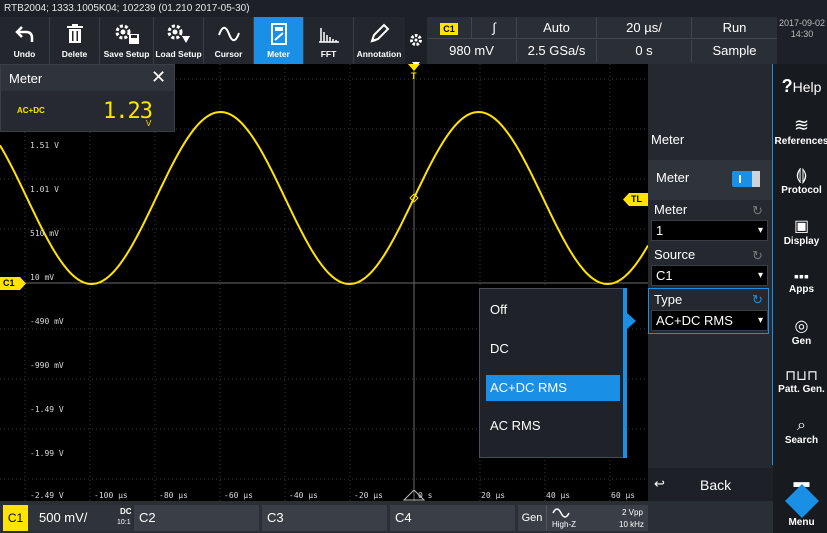  I want to click on channel-offset-marker: C1, so click(13, 283).